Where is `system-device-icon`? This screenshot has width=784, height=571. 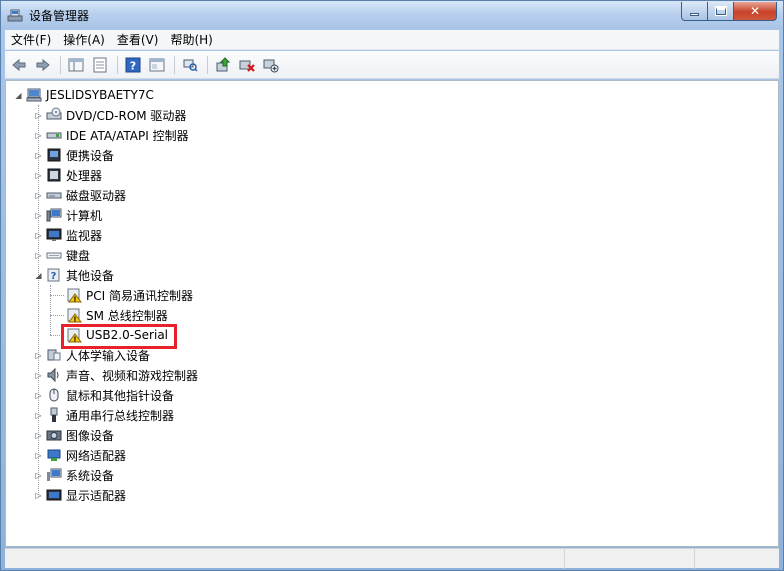
system-device-icon is located at coordinates (54, 474).